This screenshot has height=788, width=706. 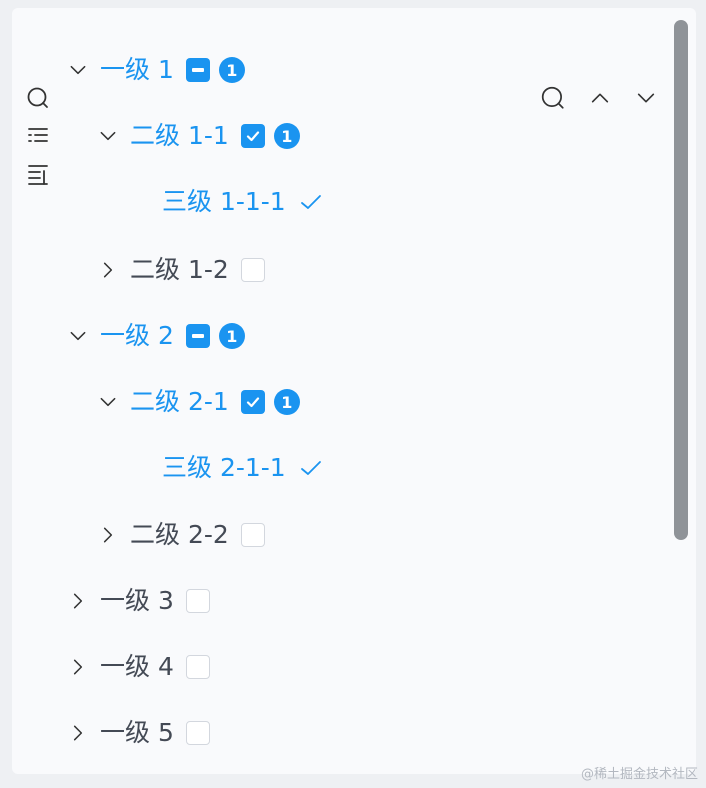 What do you see at coordinates (224, 467) in the screenshot?
I see `tree-node-label: 三级 2-1-1` at bounding box center [224, 467].